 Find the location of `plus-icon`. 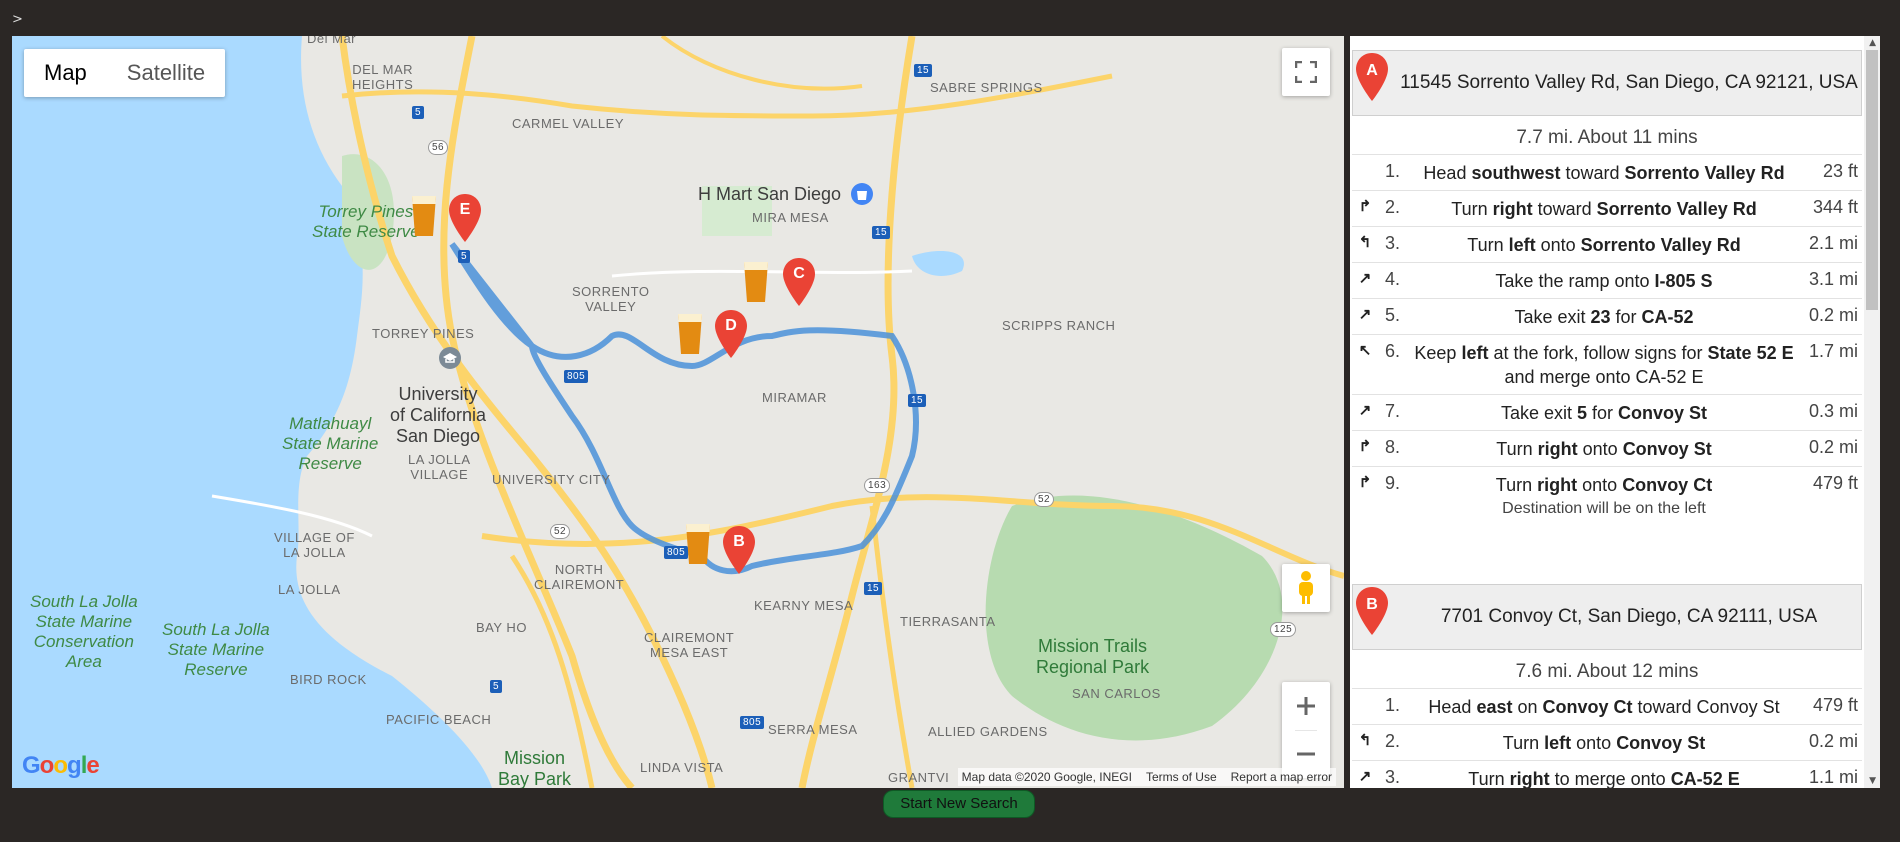

plus-icon is located at coordinates (1306, 705).